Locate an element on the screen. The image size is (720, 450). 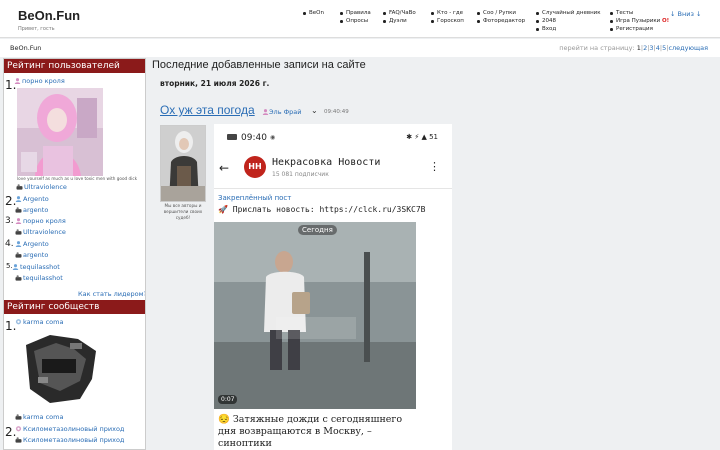
menu-item-bubbles-label: Игра Пузырики is located at coordinates (638, 21).